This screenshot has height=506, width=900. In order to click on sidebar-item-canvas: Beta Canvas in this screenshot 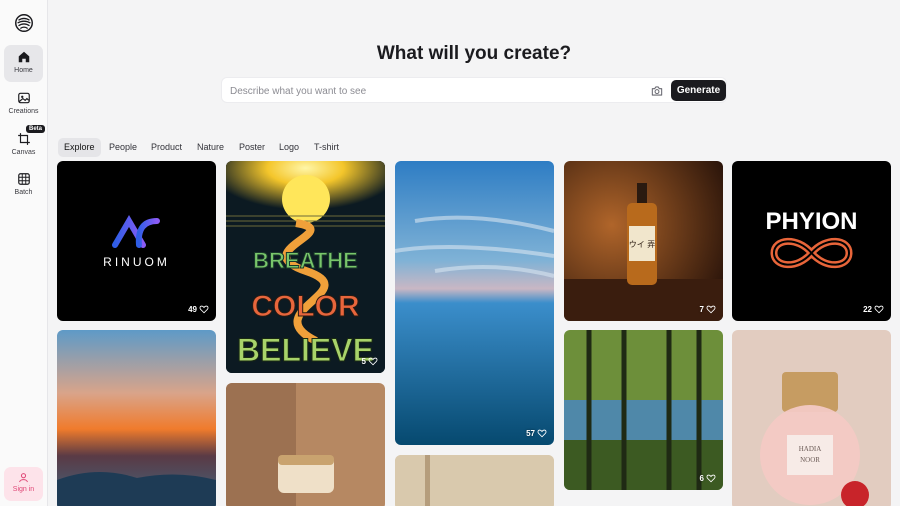, I will do `click(25, 144)`.